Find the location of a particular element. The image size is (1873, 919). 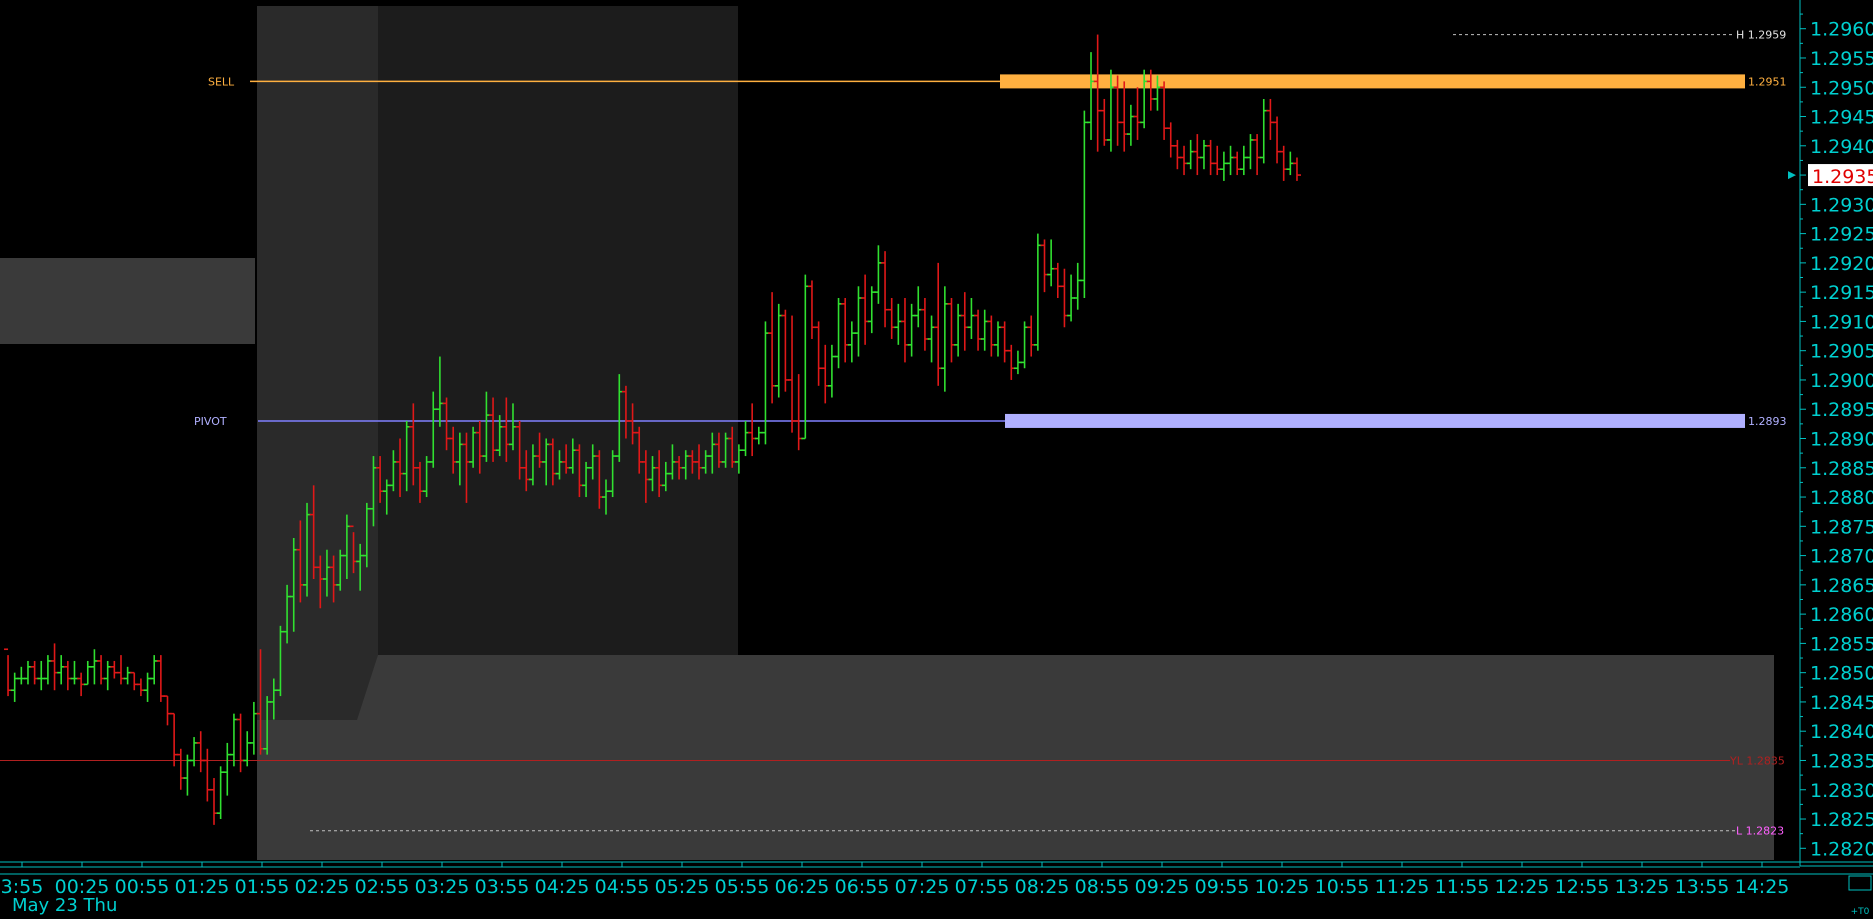

y-tick-label: 1.2940 is located at coordinates (1841, 147).